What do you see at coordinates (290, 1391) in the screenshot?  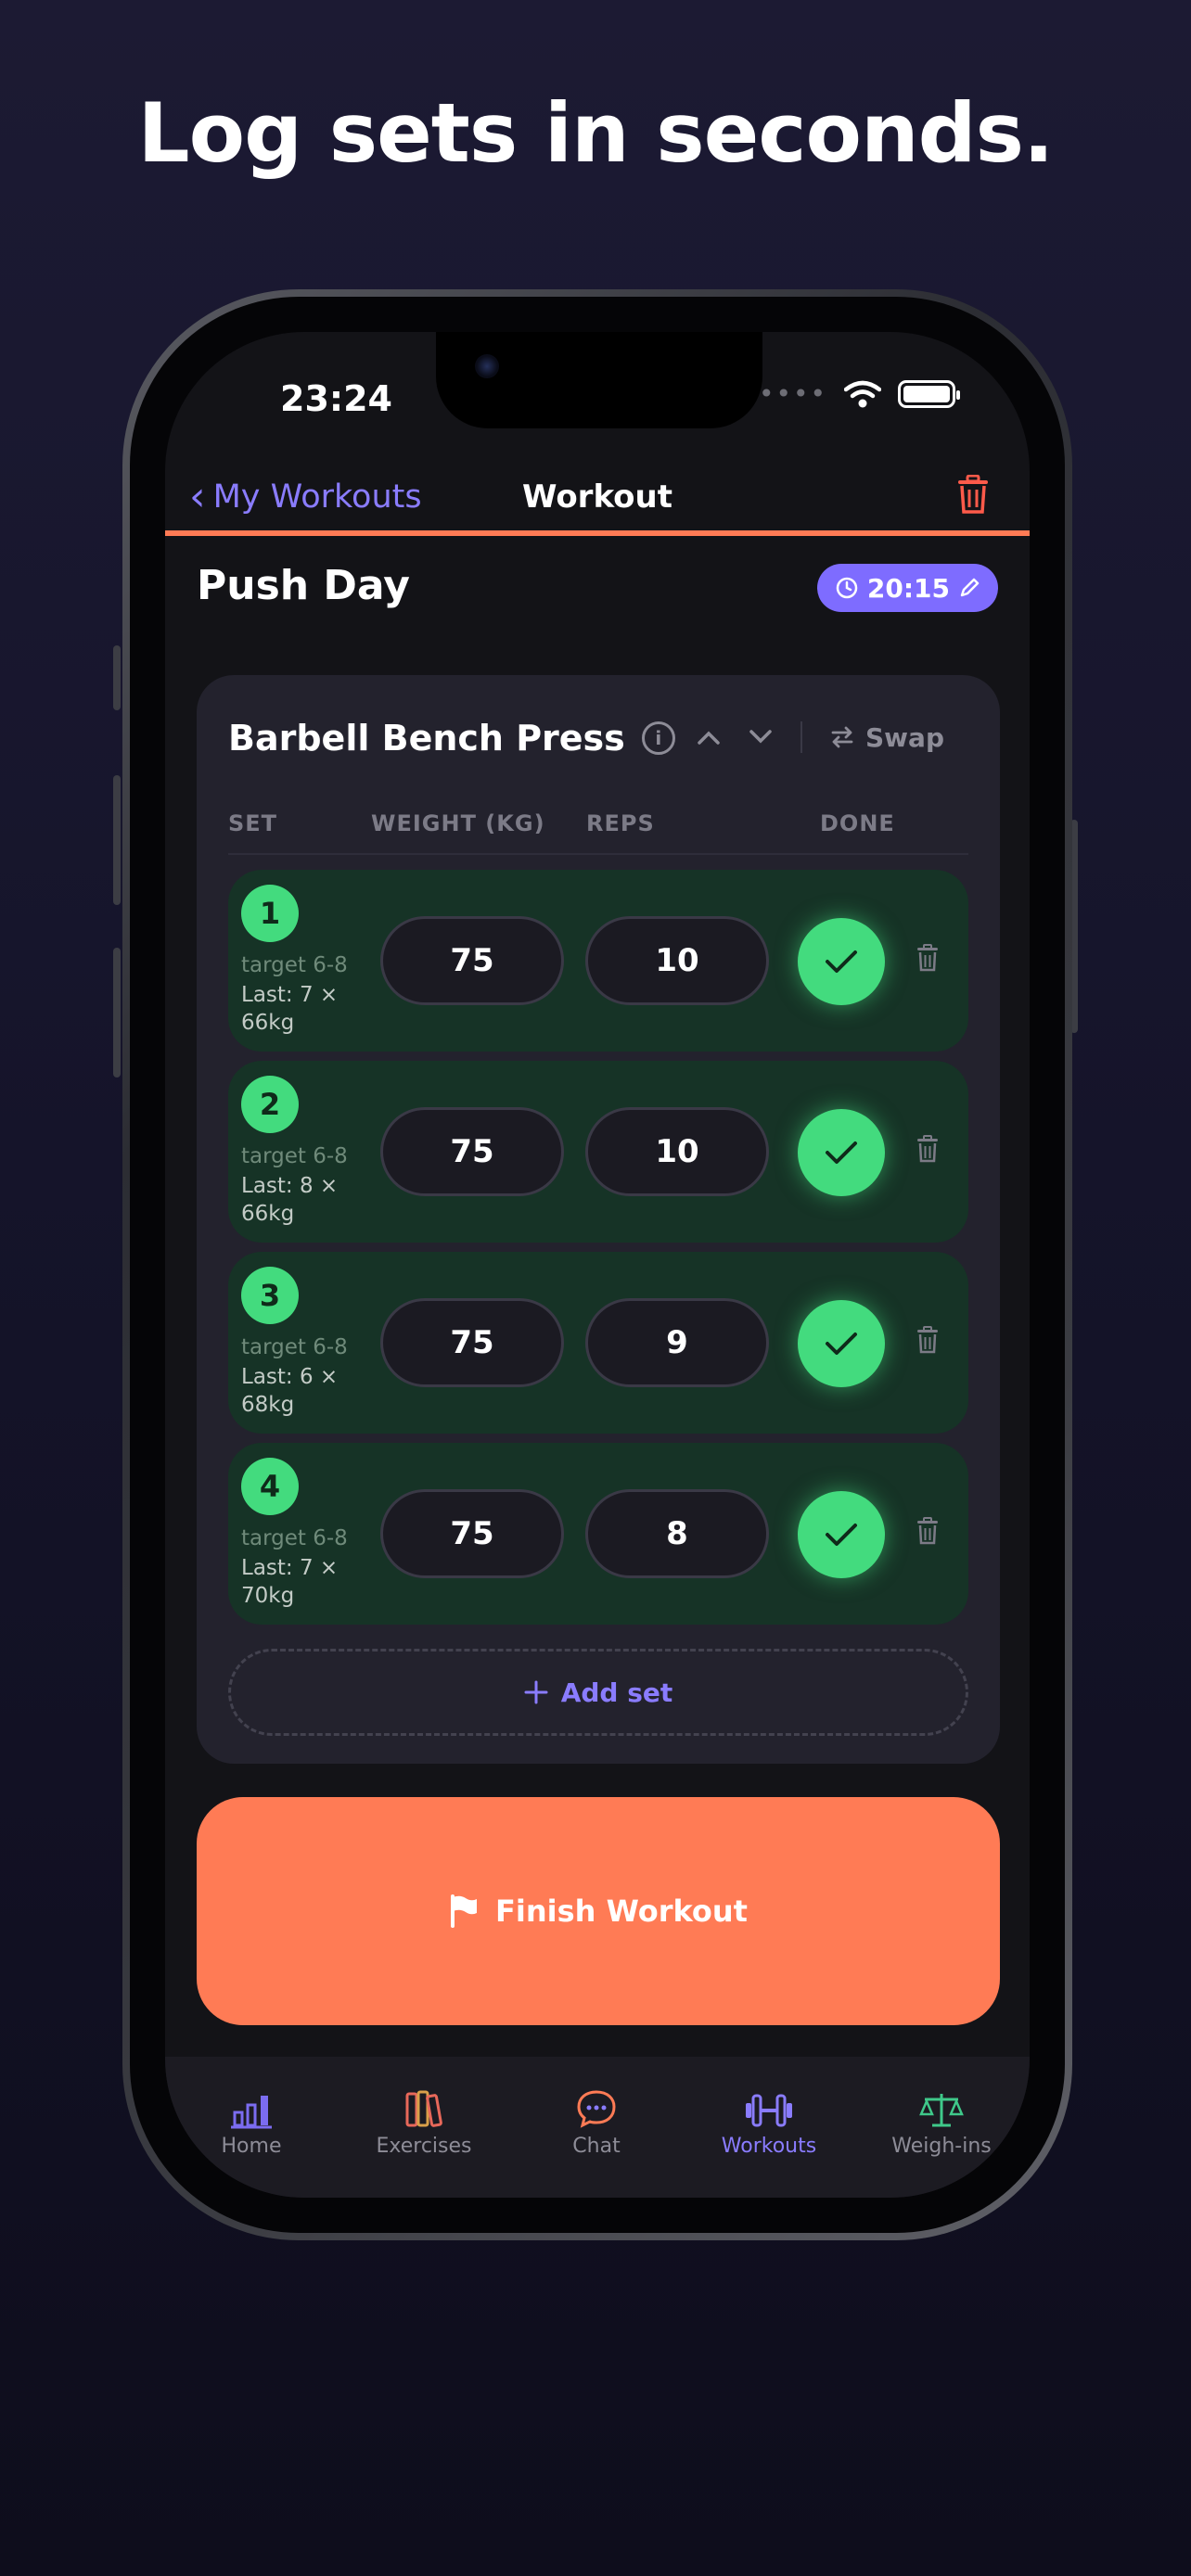 I see `set-last: Last: 6 × 68kg` at bounding box center [290, 1391].